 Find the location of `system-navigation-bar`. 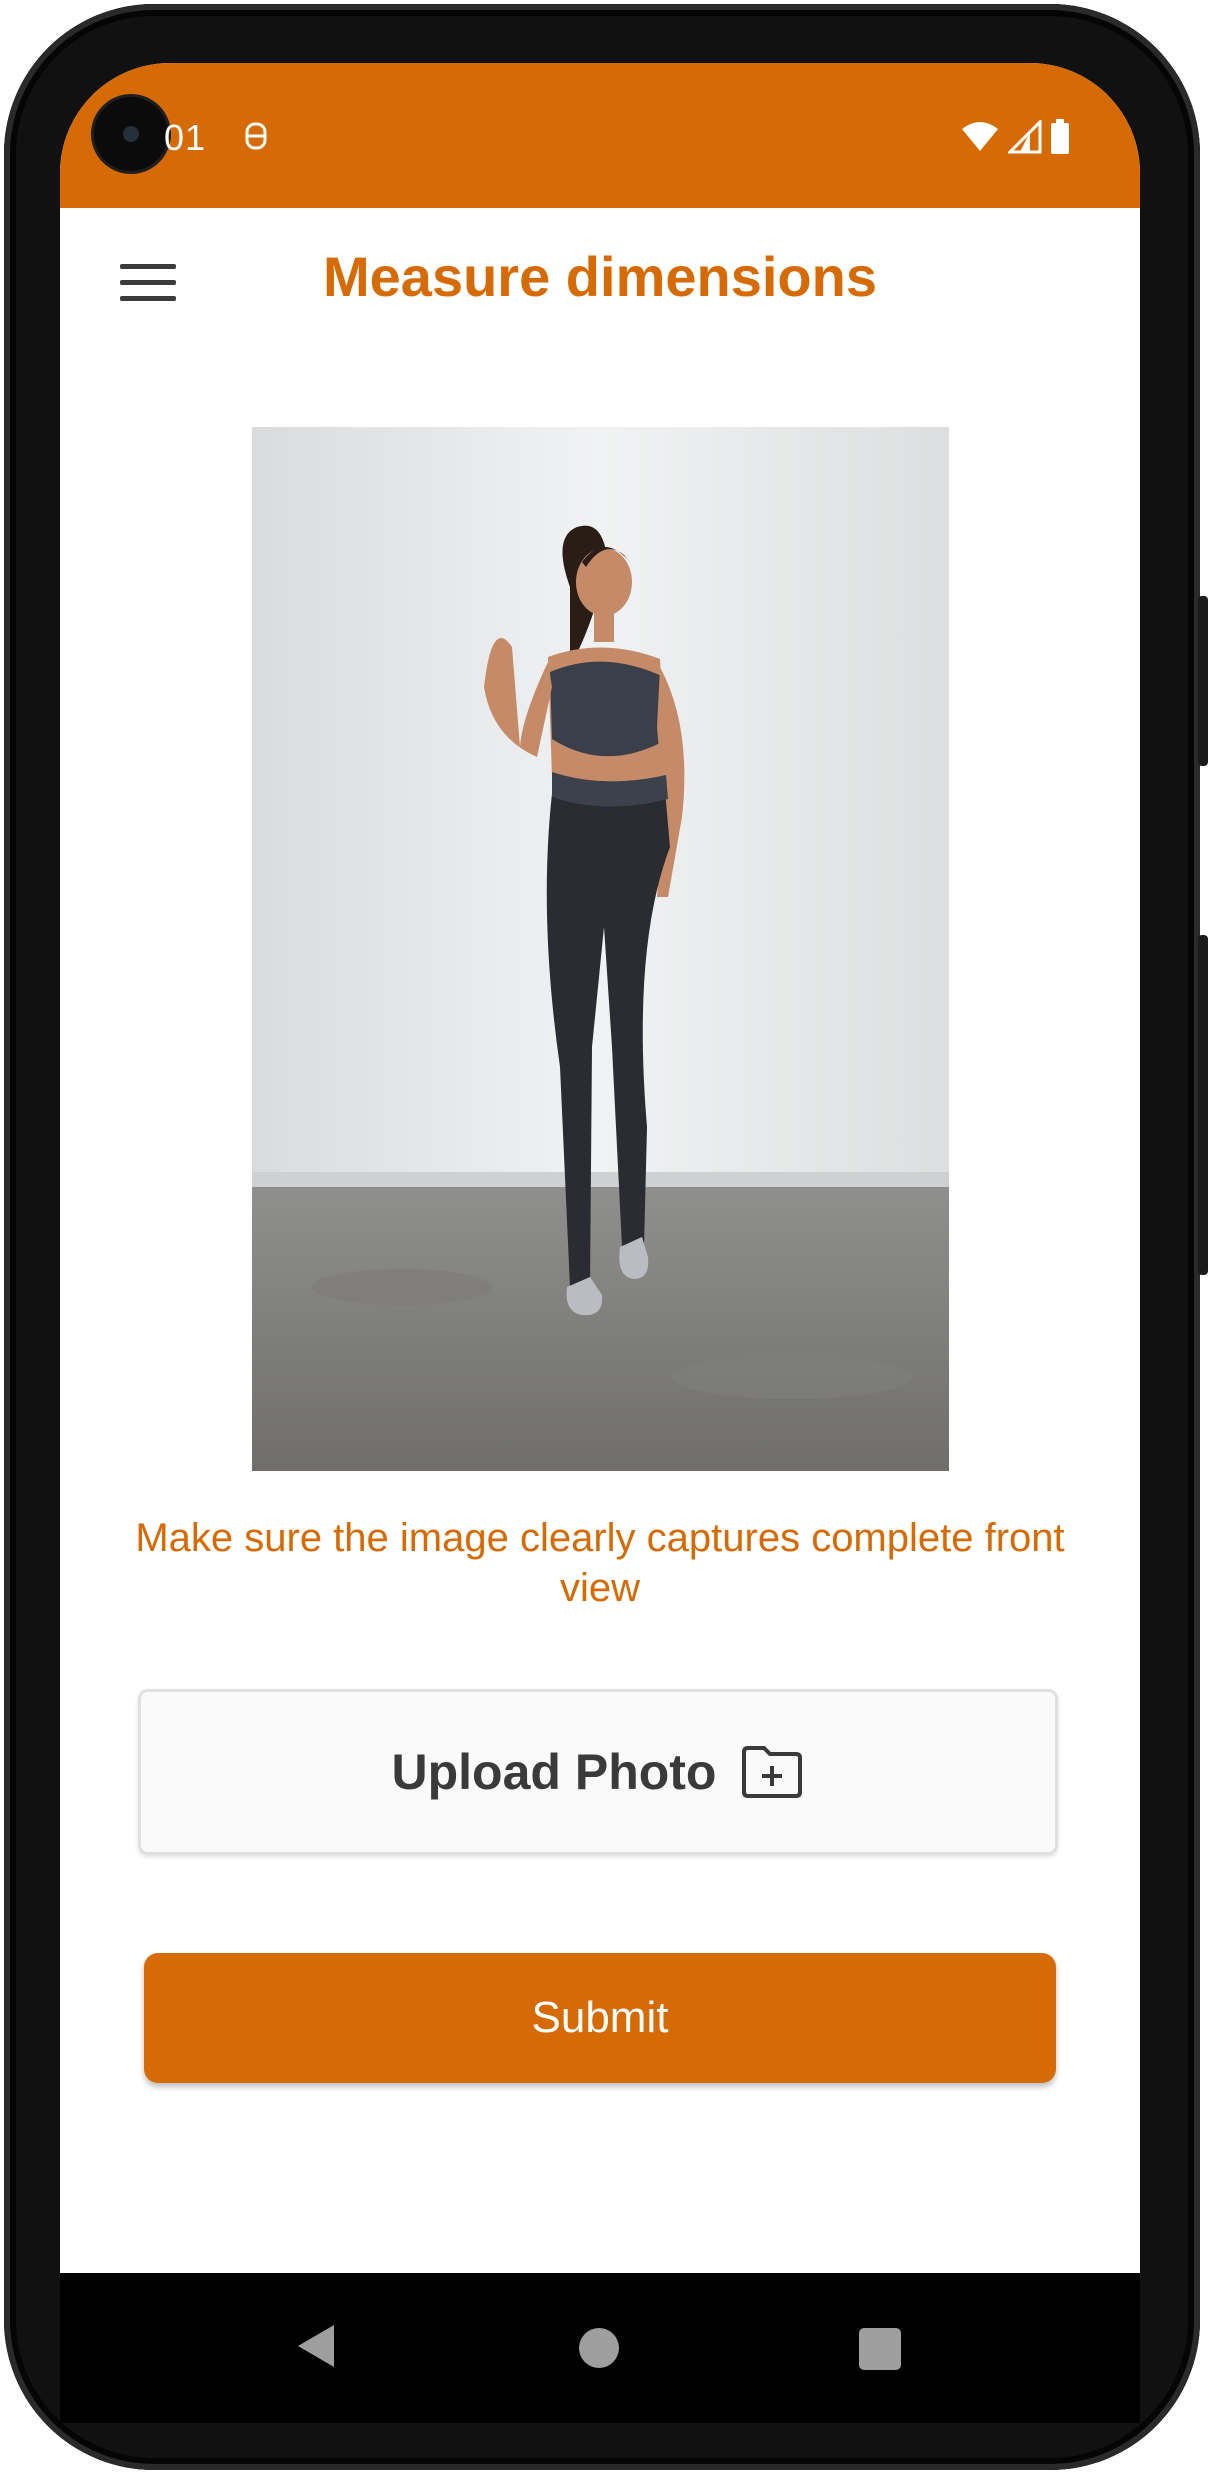

system-navigation-bar is located at coordinates (600, 2348).